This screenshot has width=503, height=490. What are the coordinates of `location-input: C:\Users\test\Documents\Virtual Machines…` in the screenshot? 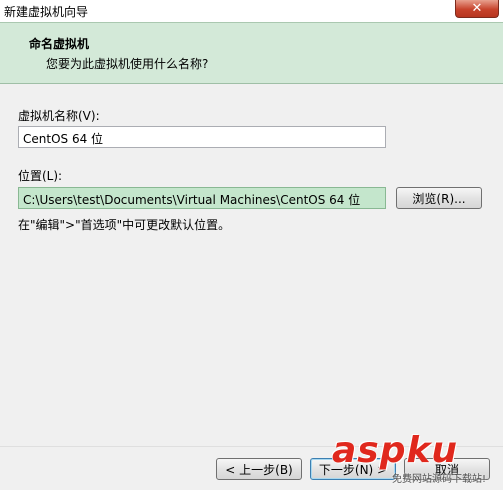 It's located at (202, 198).